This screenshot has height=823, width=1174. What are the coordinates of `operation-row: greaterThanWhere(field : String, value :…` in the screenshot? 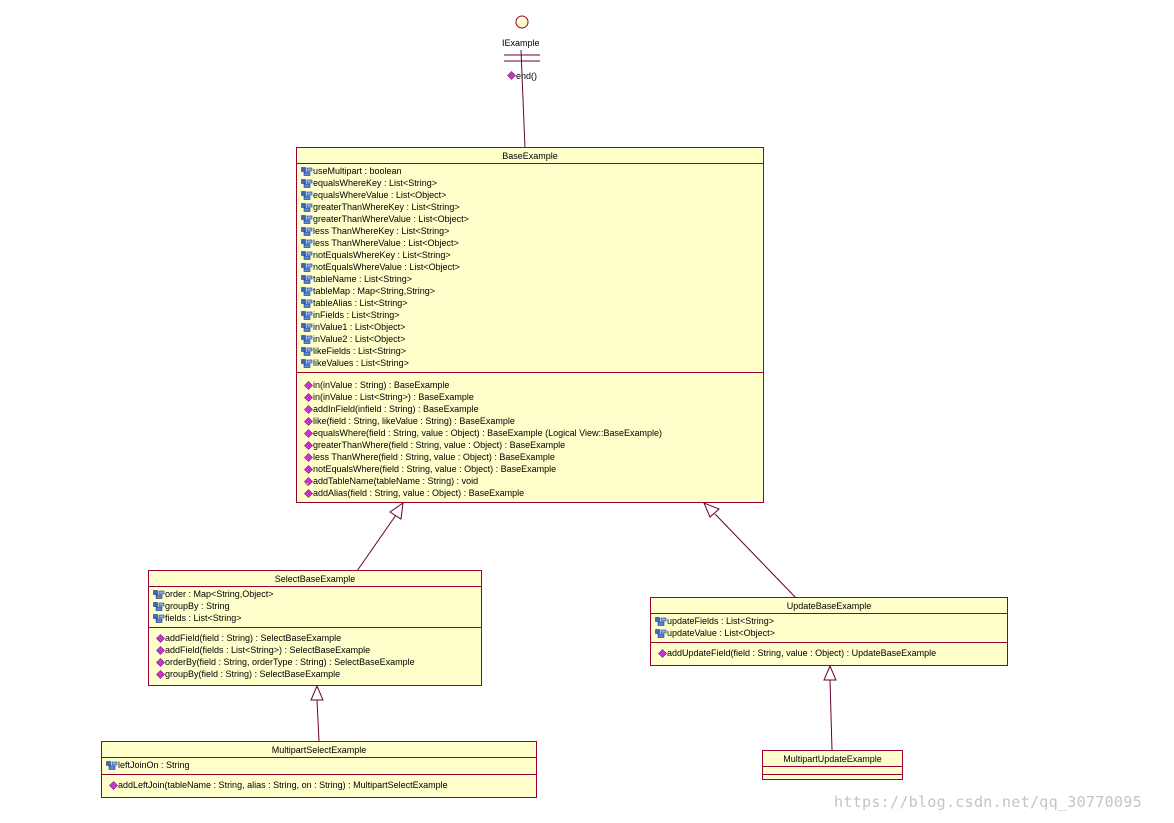 It's located at (530, 445).